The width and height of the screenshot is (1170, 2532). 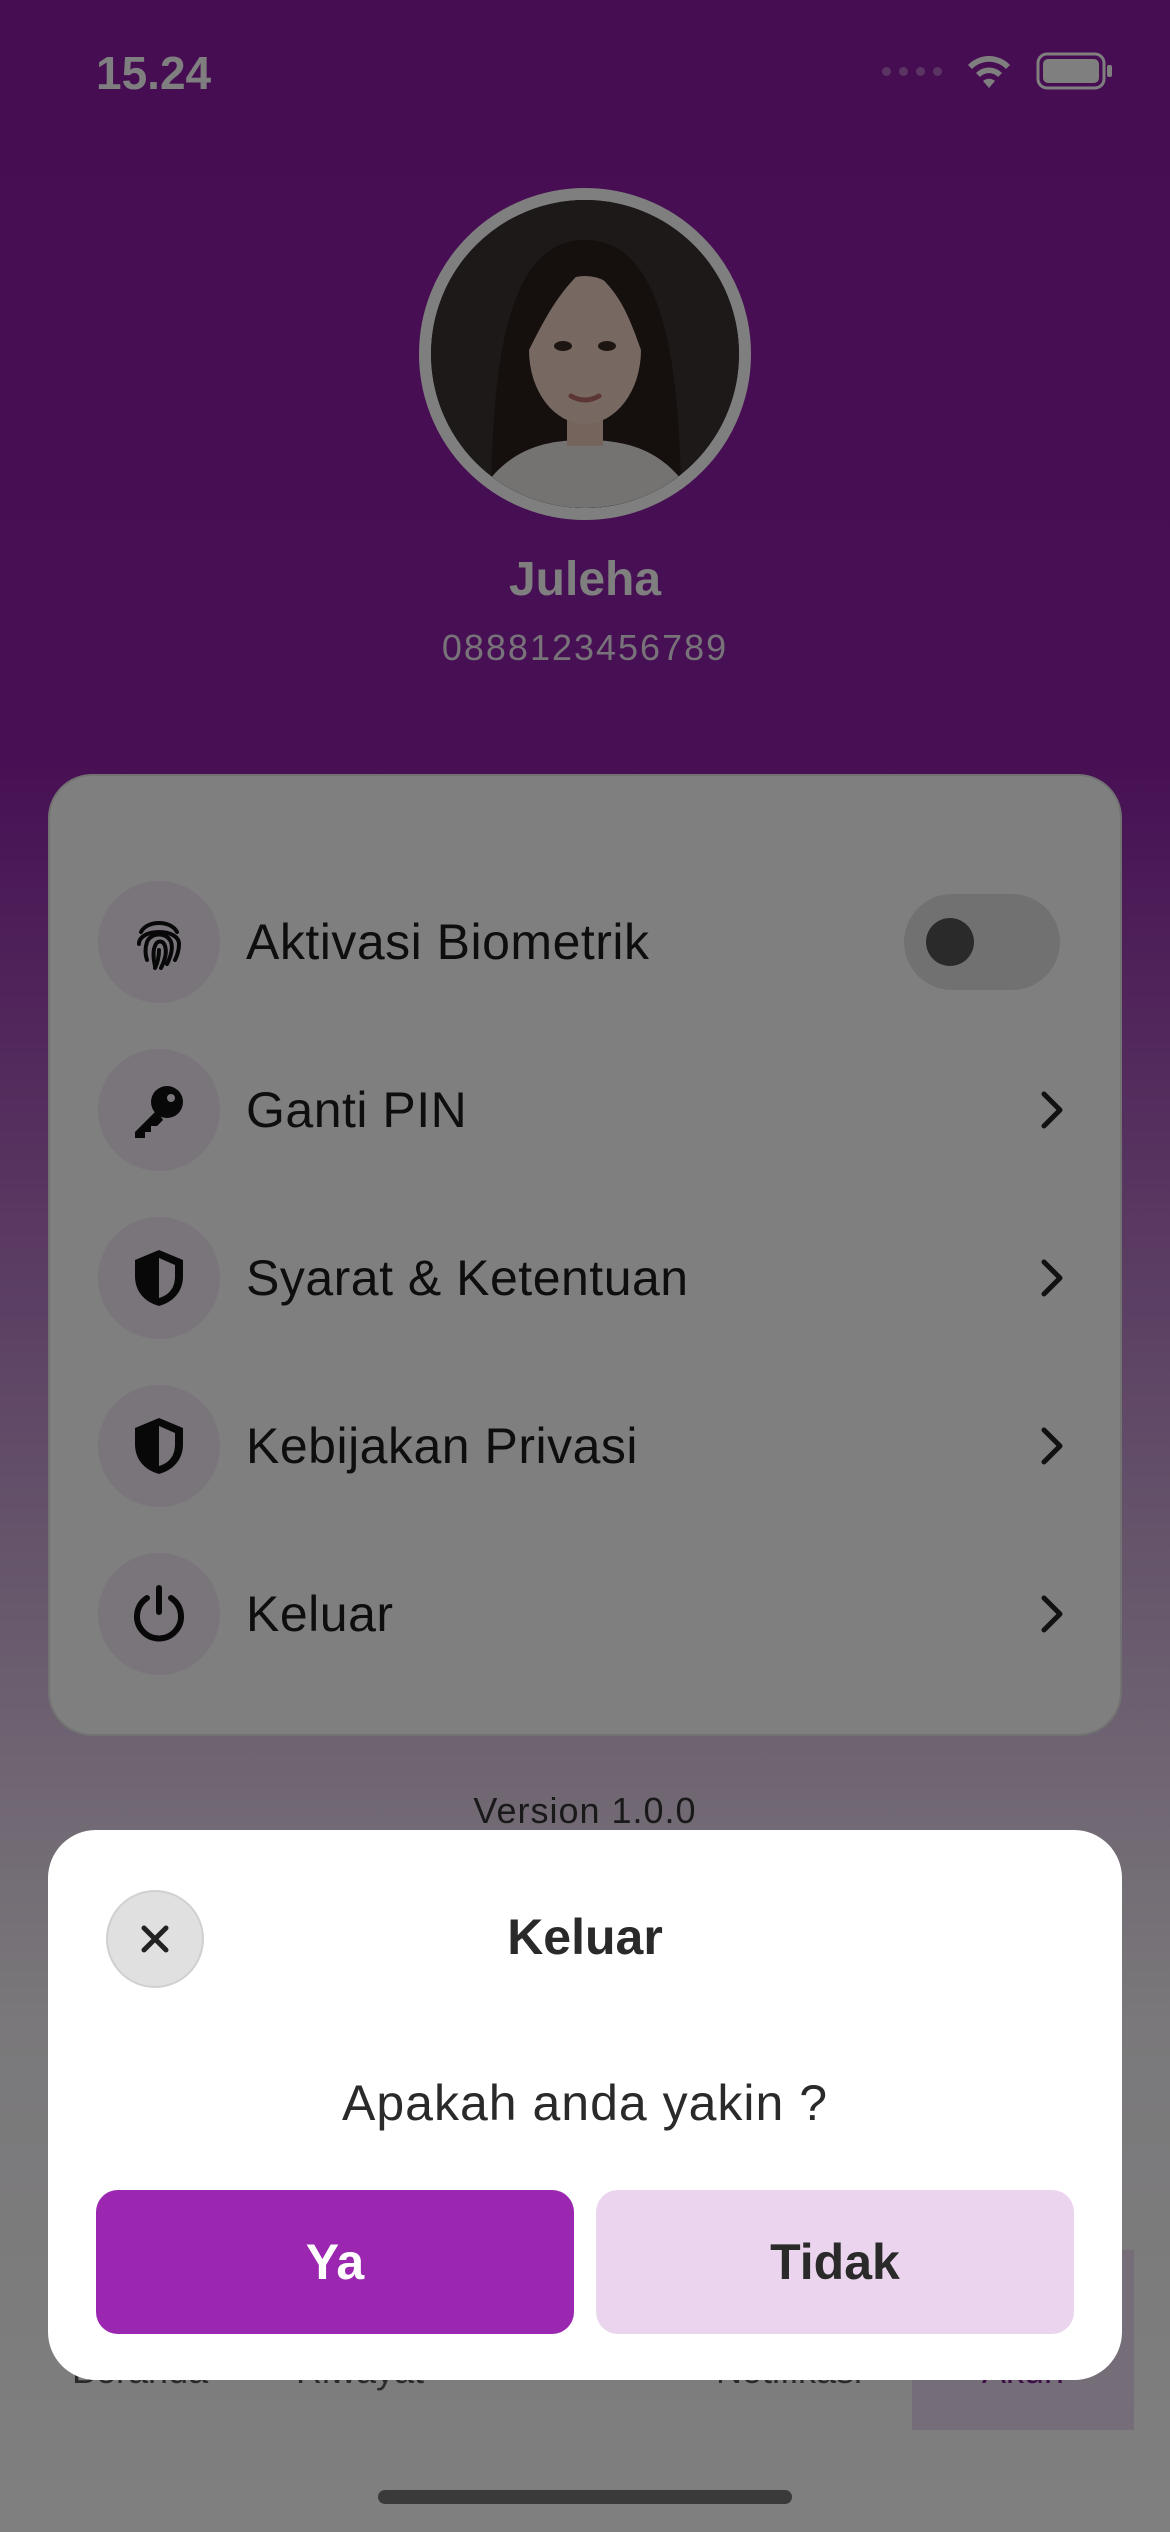 I want to click on dialog-message: Apakah anda yakin ?, so click(x=585, y=2103).